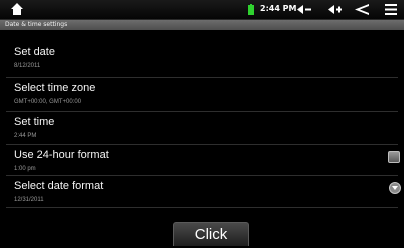 The width and height of the screenshot is (404, 248). Describe the element at coordinates (362, 9) in the screenshot. I see `back-icon` at that location.